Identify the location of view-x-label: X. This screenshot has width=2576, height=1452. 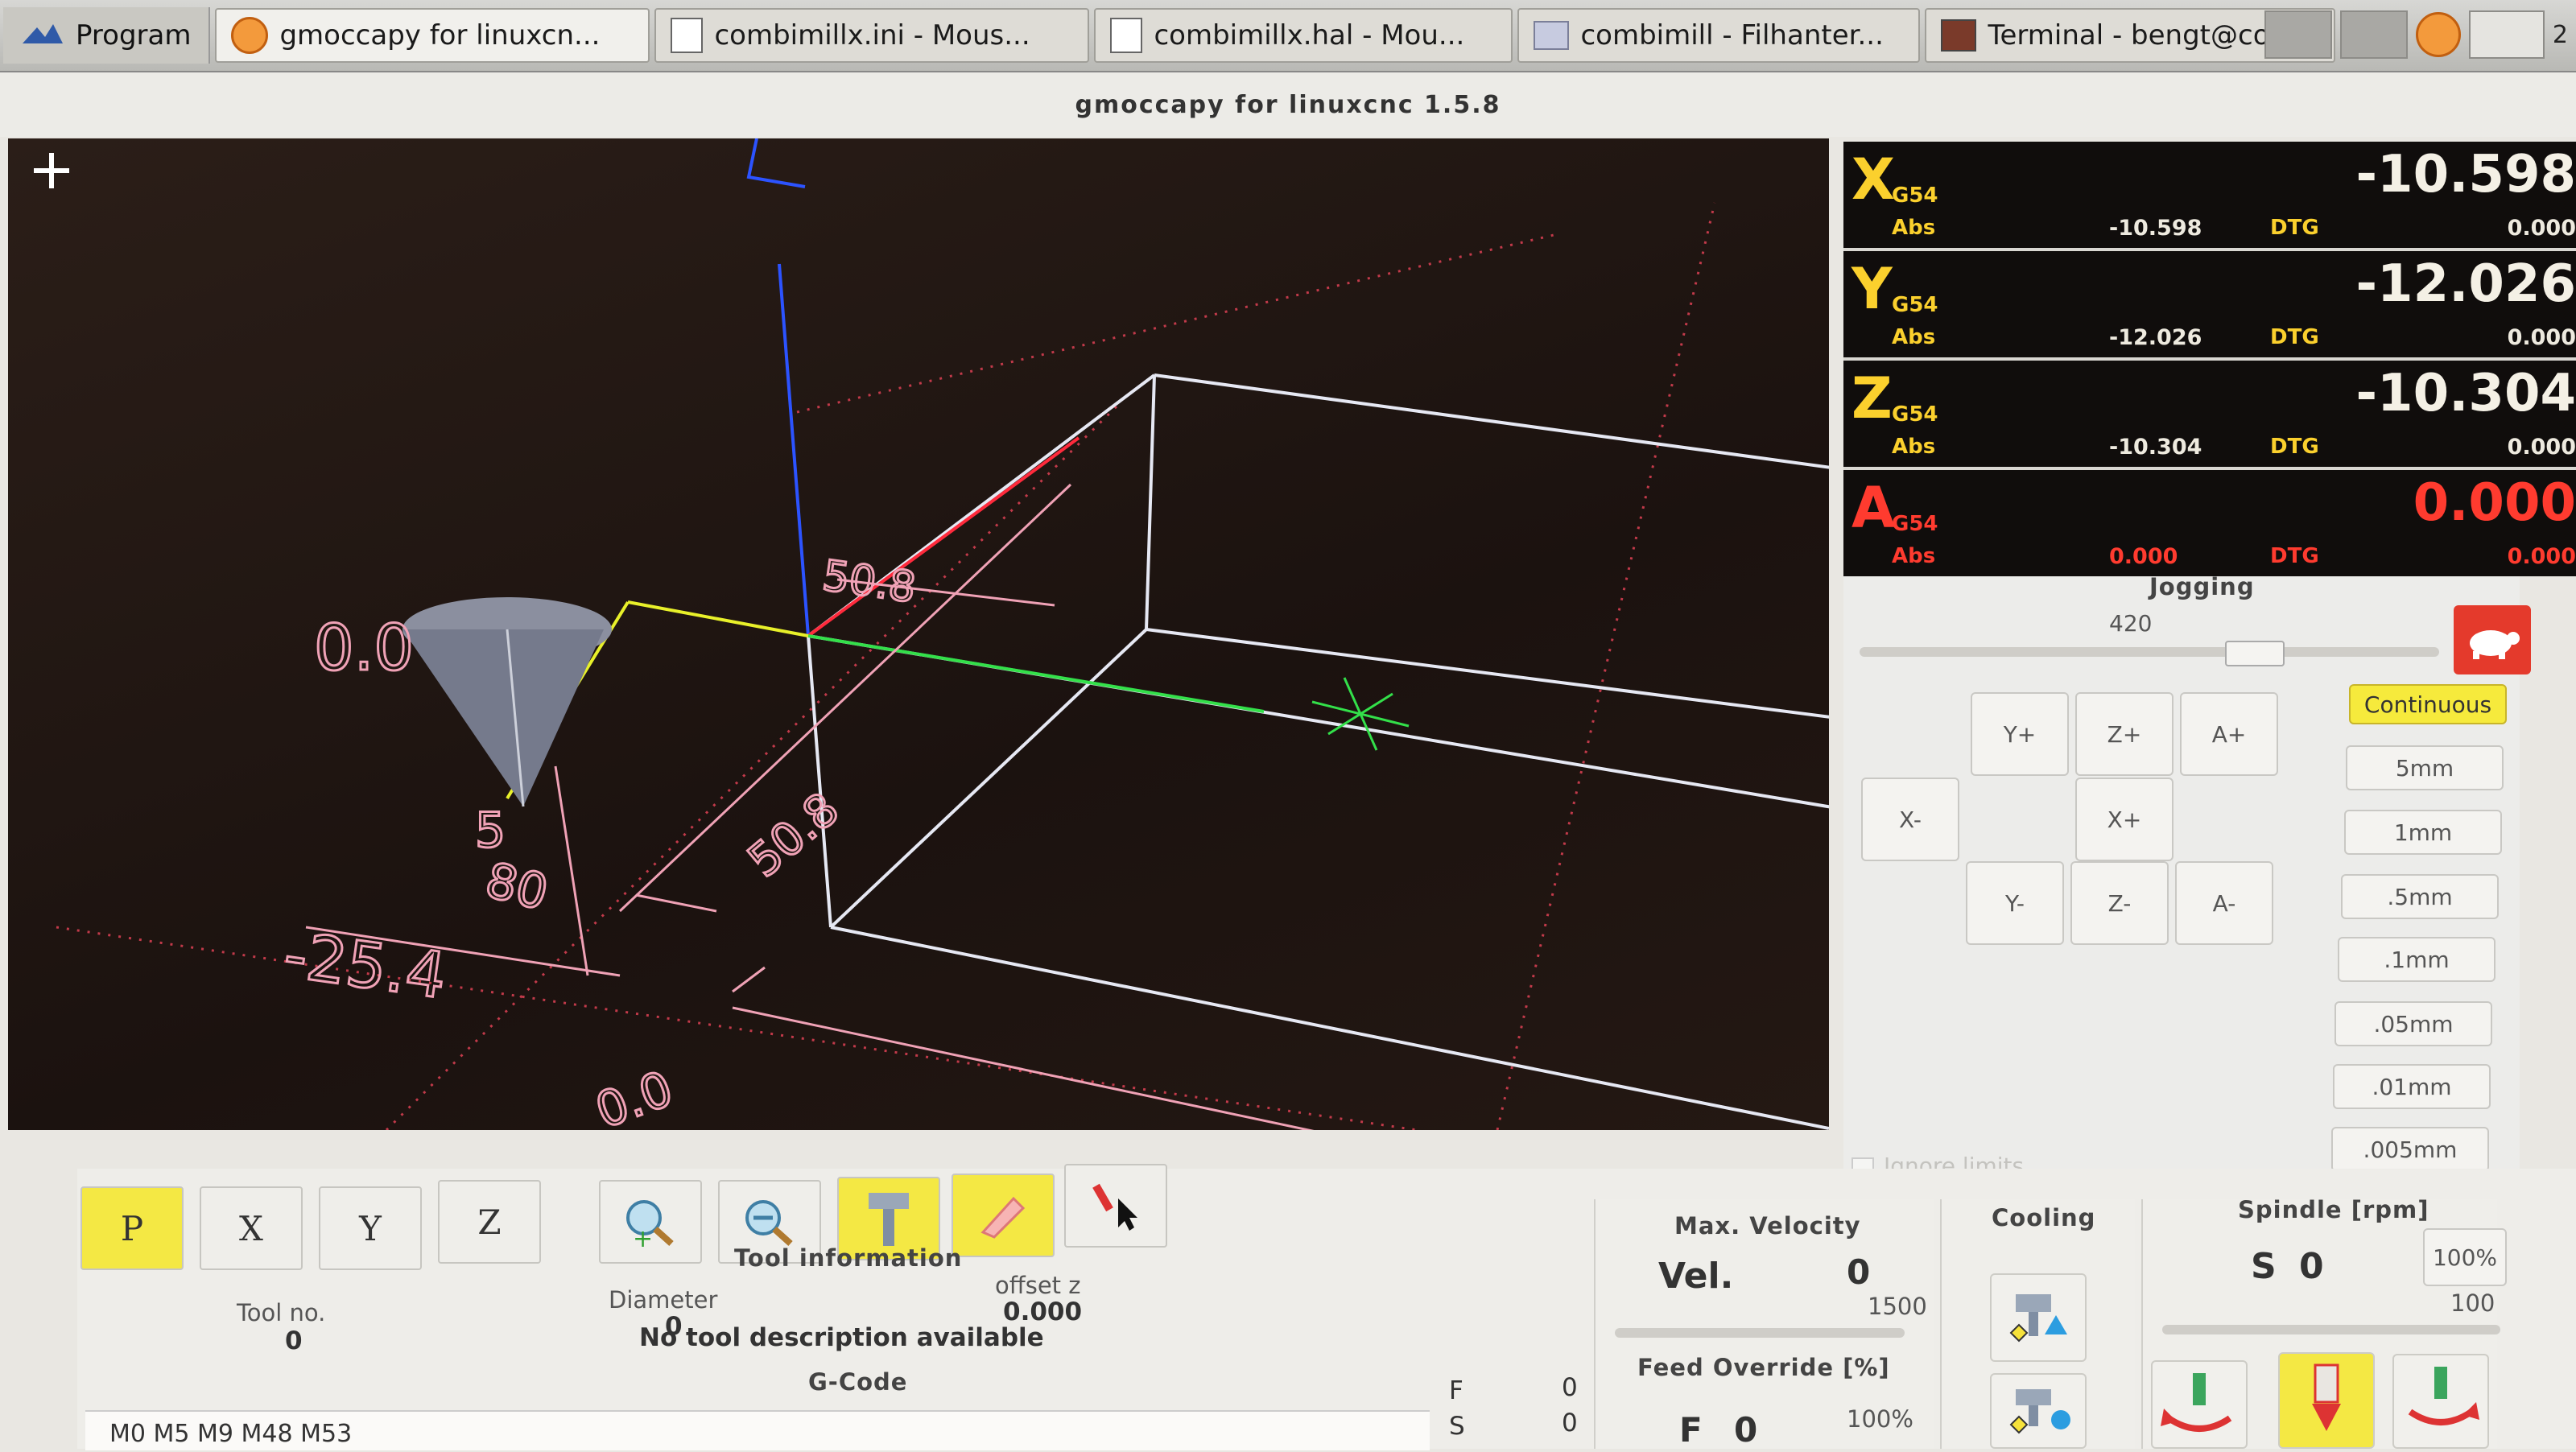
(251, 1228).